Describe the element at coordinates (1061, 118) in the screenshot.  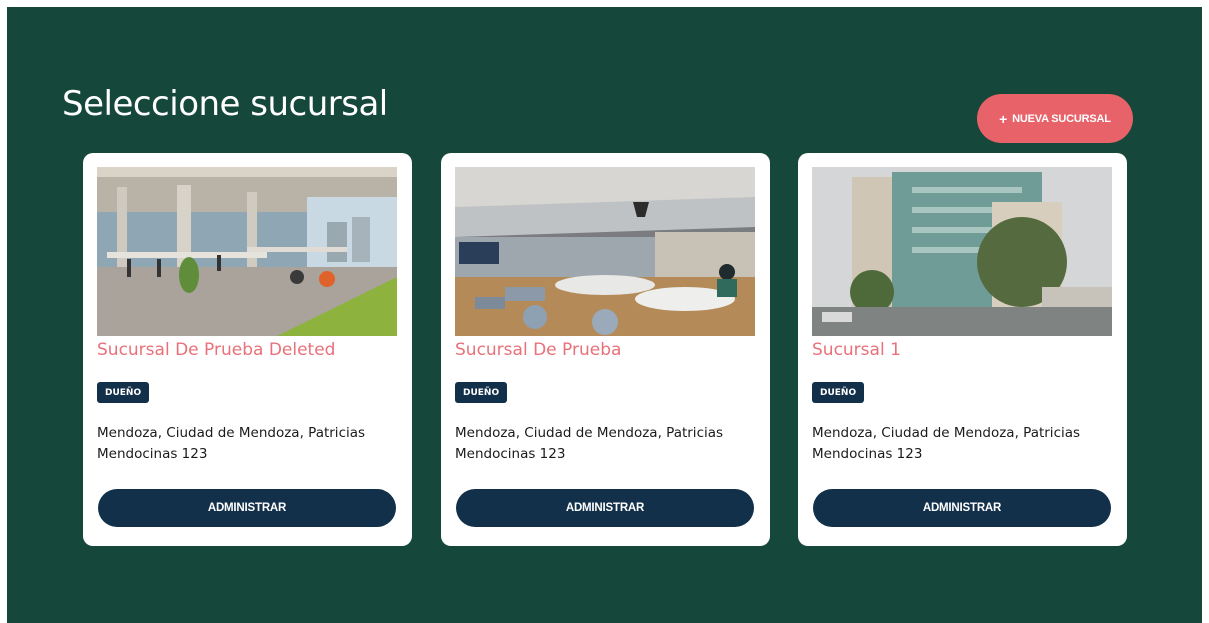
I see `new-branch-label: NUEVA SUCURSAL` at that location.